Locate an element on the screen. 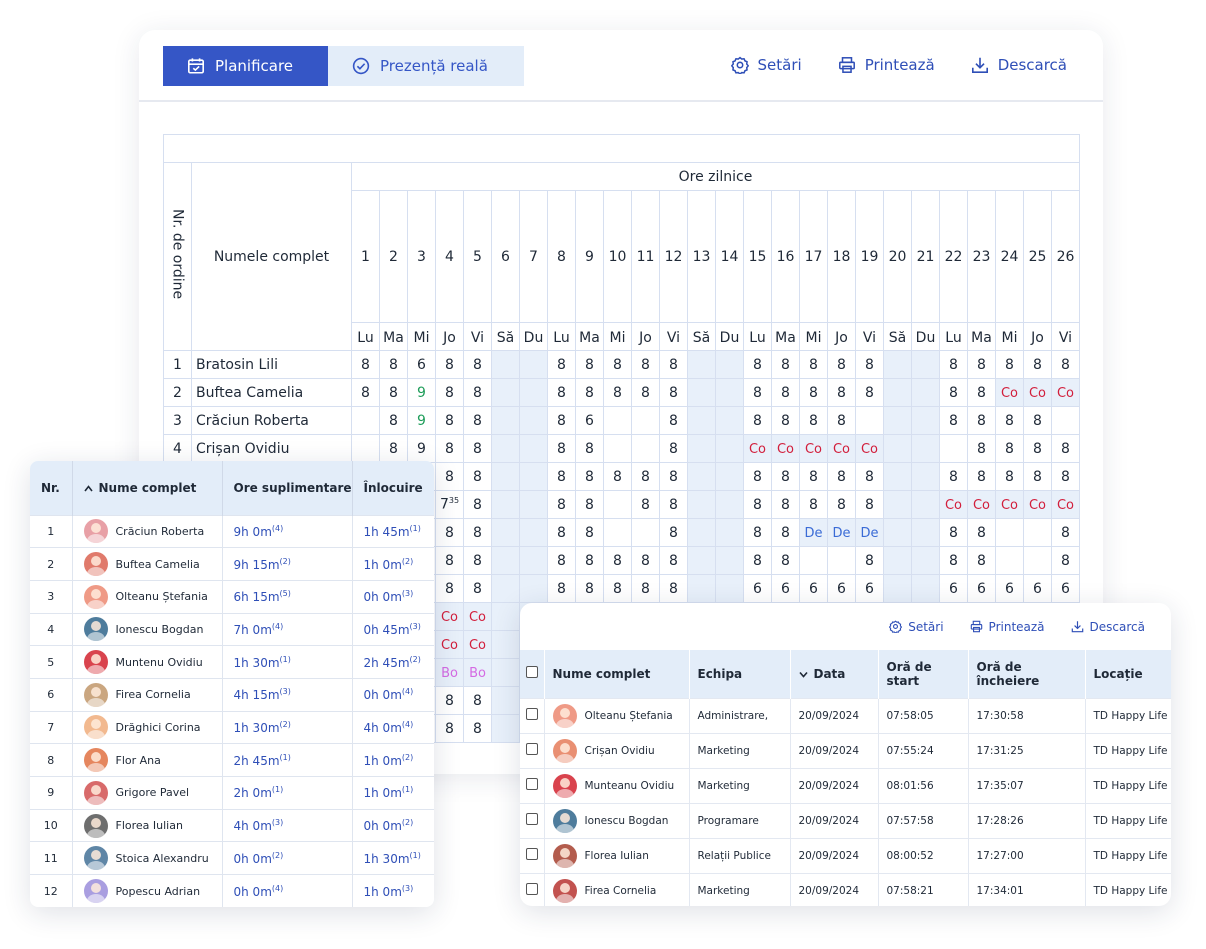  overtime-row: 5 Muntenu Ovidiu 1h 30m(1) 2h 45m(2) is located at coordinates (232, 662).